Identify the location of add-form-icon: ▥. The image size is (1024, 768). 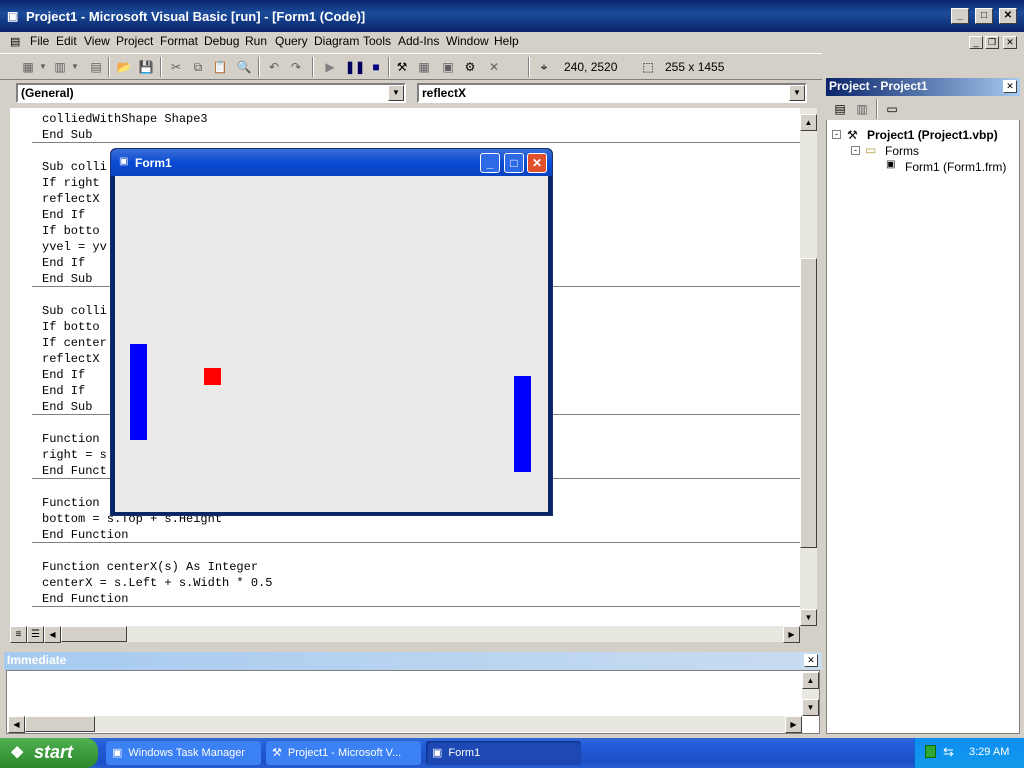
(60, 67).